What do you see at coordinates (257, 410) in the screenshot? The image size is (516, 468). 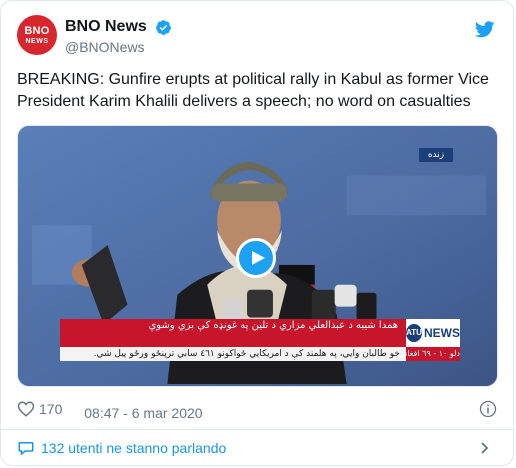 I see `tweet-meta: 170 08:47 - 6 mar 2020` at bounding box center [257, 410].